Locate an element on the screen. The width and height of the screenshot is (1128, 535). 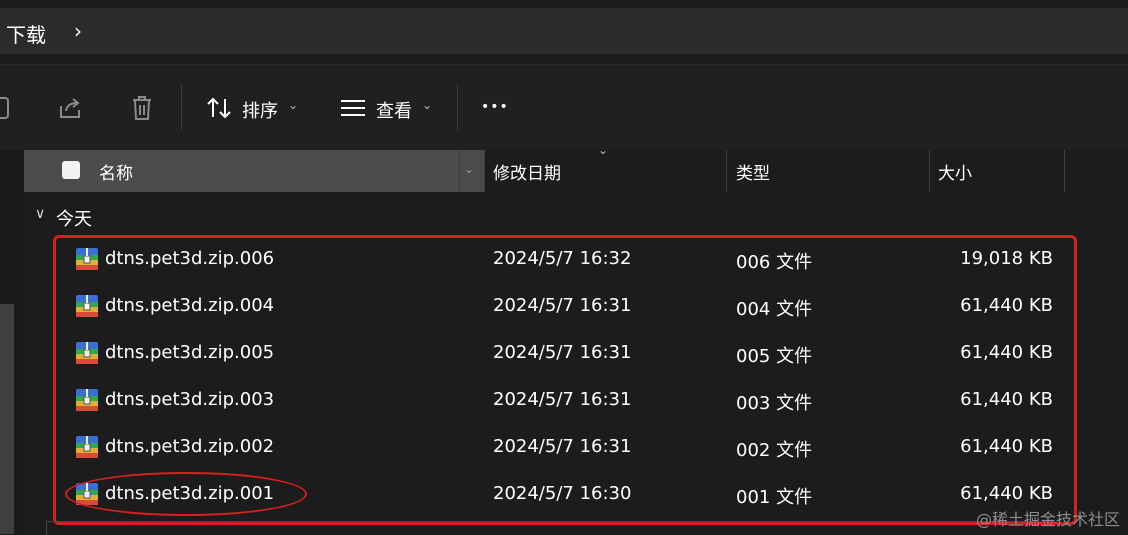
group-label-today: 今天 is located at coordinates (74, 218).